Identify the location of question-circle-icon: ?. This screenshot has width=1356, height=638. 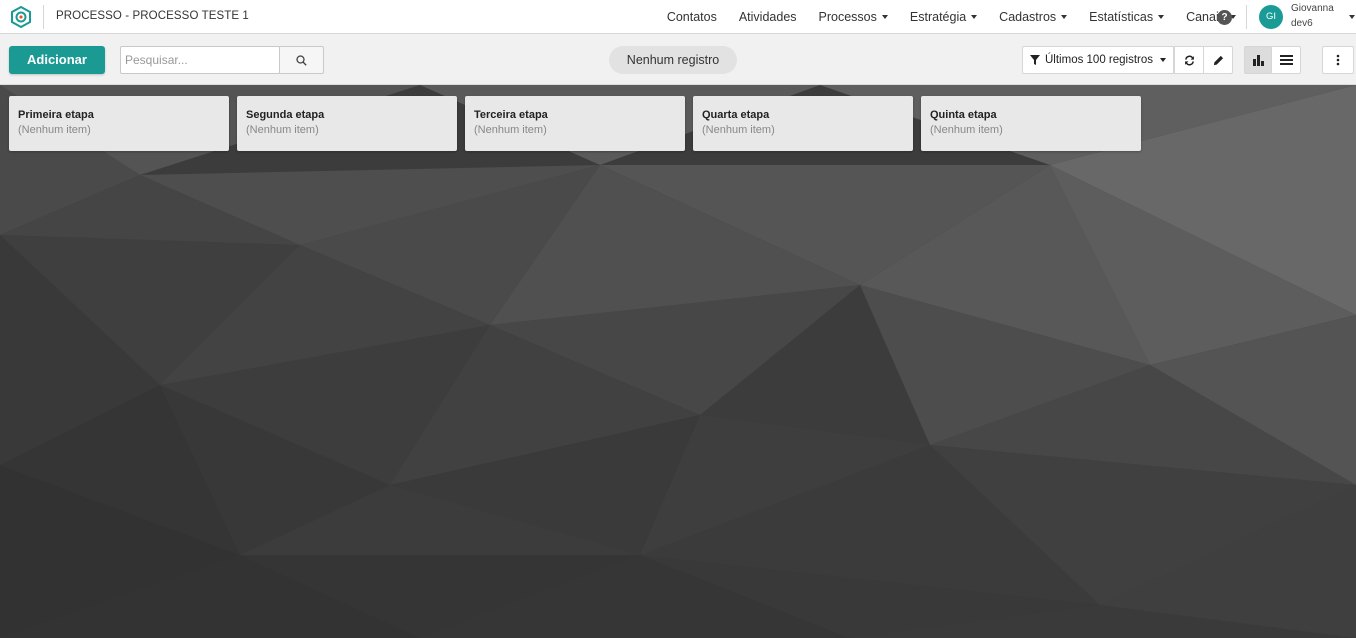
(1224, 17).